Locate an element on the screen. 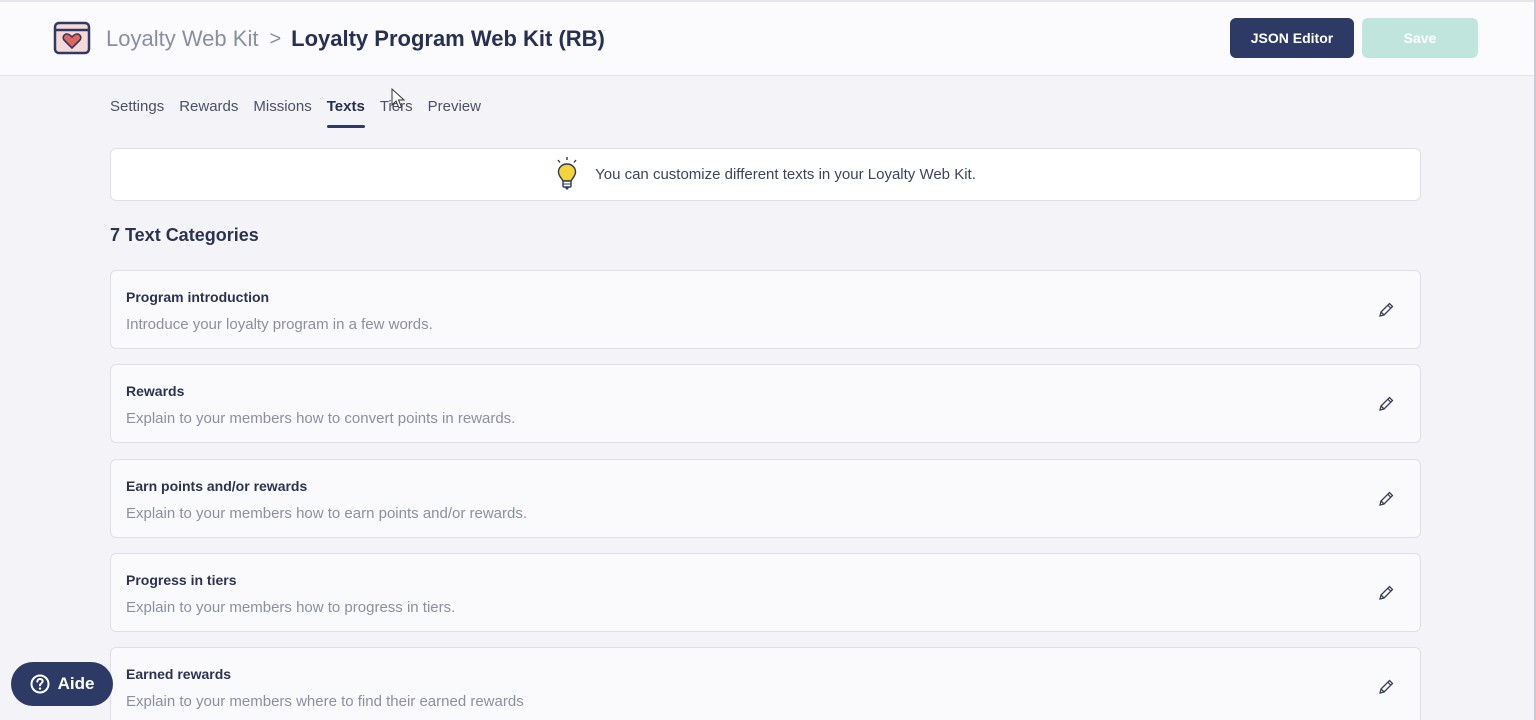 The height and width of the screenshot is (720, 1536). category-title: Rewards is located at coordinates (155, 391).